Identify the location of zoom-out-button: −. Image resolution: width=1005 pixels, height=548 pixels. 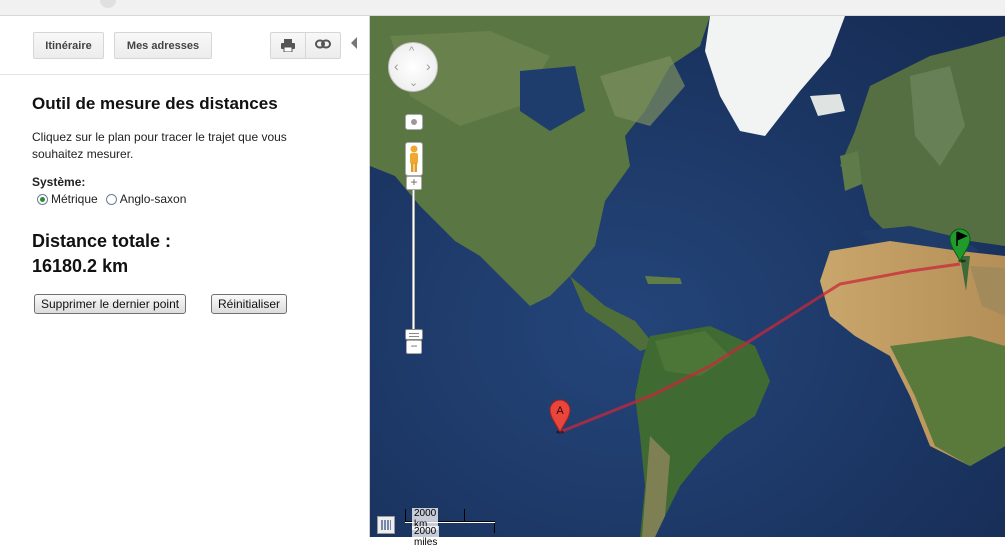
(414, 347).